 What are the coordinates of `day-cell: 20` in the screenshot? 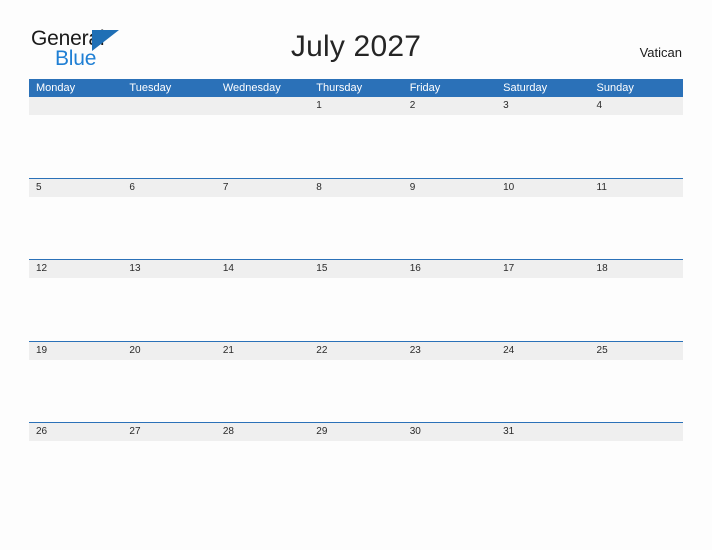 It's located at (168, 351).